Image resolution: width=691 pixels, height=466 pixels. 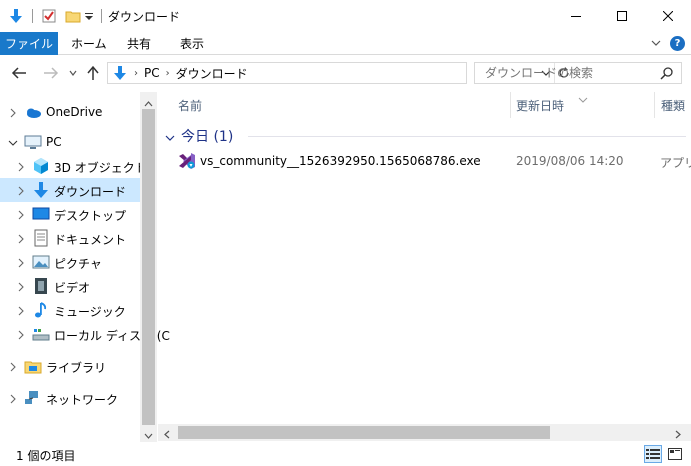 What do you see at coordinates (90, 216) in the screenshot?
I see `nav-item-label: デスクトップ` at bounding box center [90, 216].